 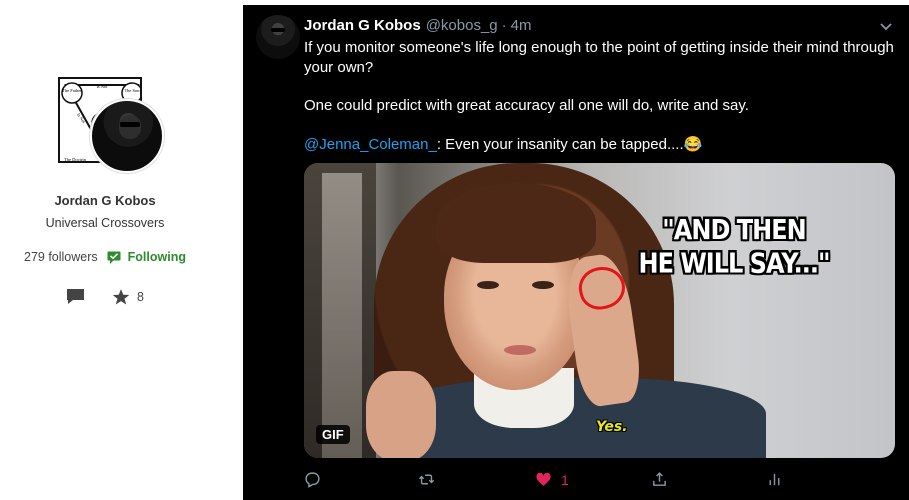 I want to click on retweet-button, so click(x=426, y=479).